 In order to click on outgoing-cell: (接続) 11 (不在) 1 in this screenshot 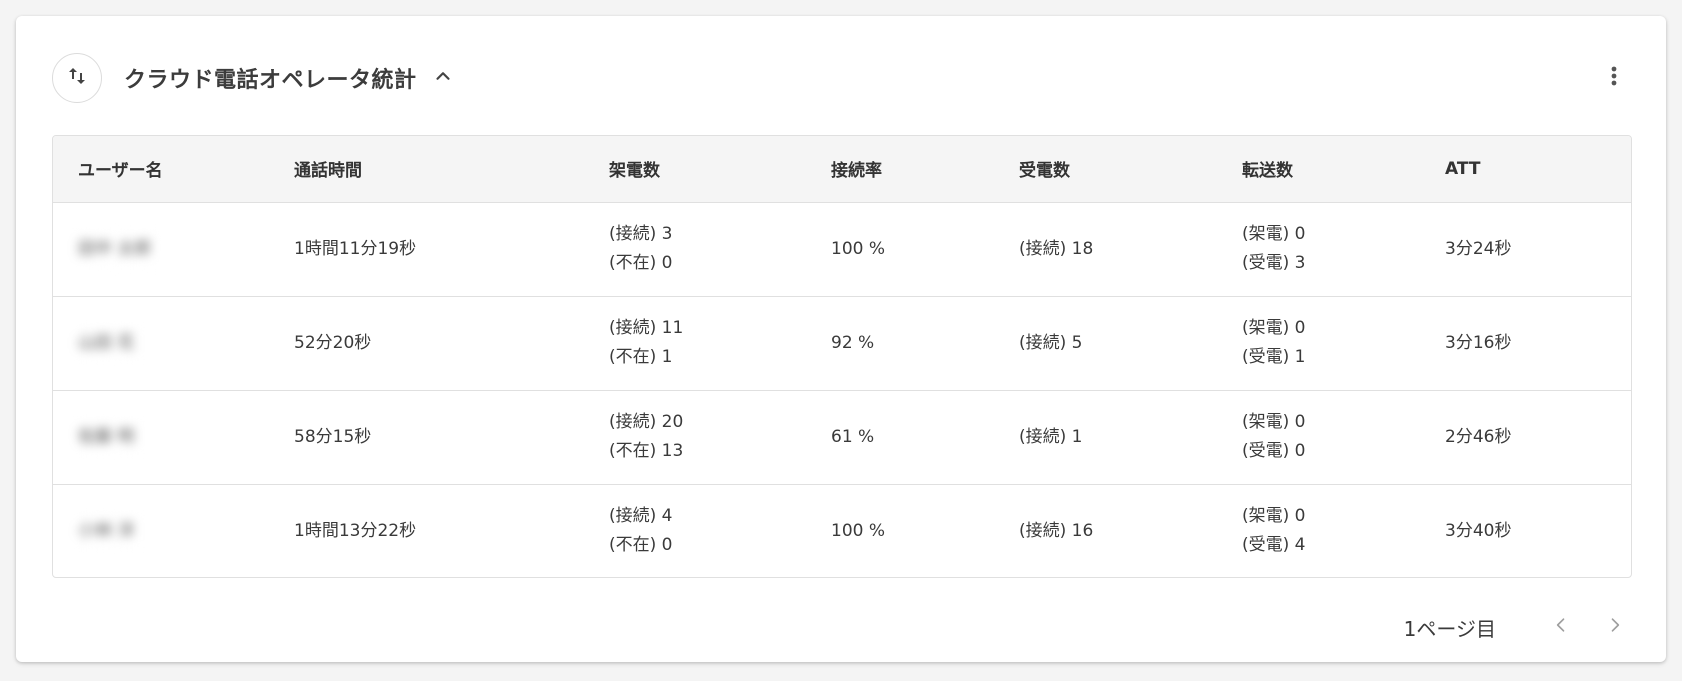, I will do `click(695, 342)`.